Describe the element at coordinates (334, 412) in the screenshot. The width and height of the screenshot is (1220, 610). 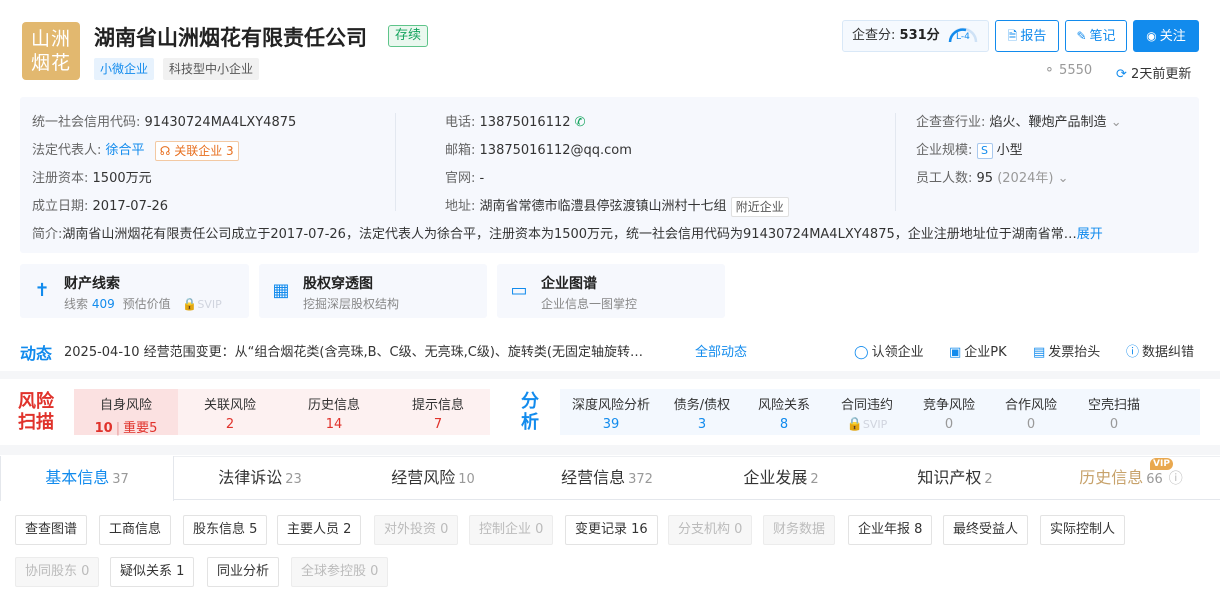
I see `risk-history: 历史信息 14` at that location.